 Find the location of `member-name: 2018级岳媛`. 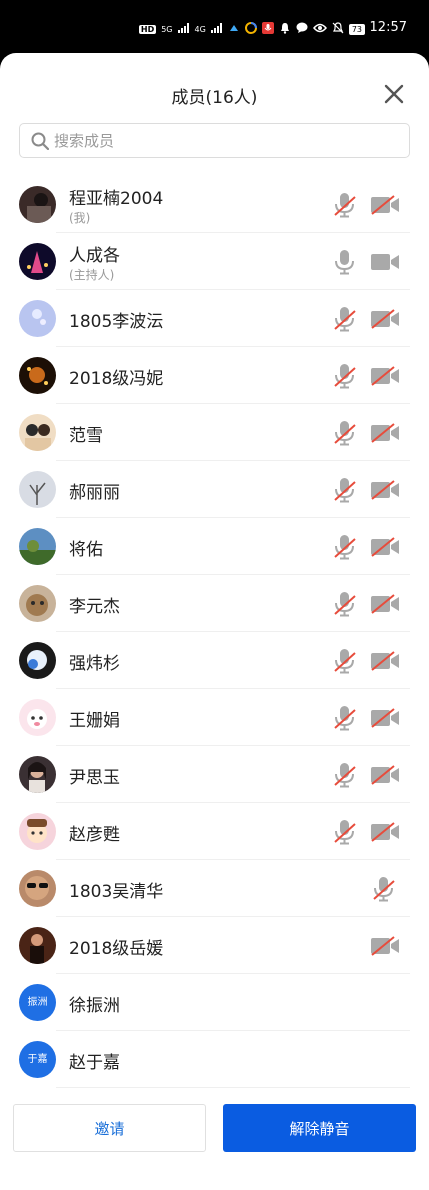

member-name: 2018级岳媛 is located at coordinates (116, 949).